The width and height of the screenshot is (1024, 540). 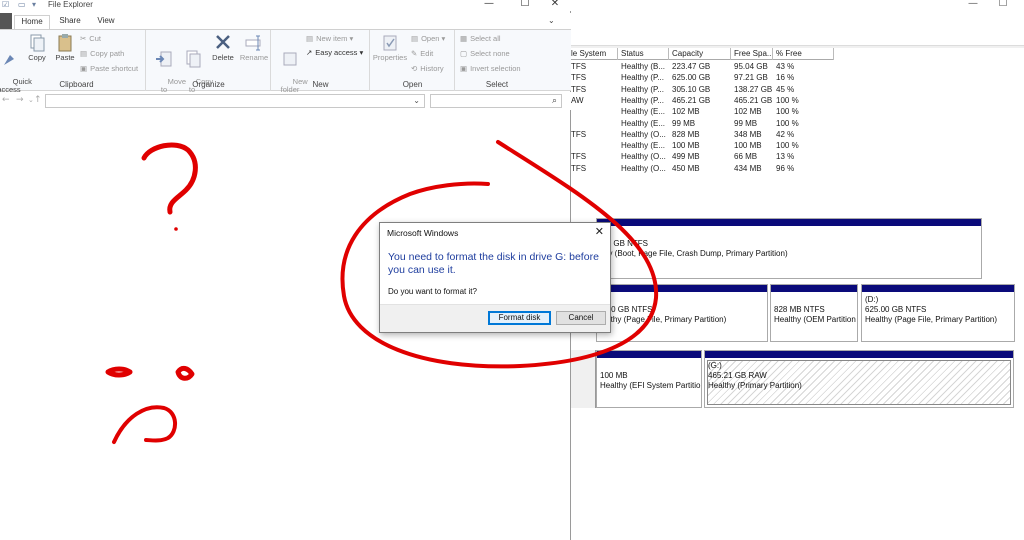 What do you see at coordinates (650, 385) in the screenshot?
I see `partition-status: Healthy (EFI System Partition` at bounding box center [650, 385].